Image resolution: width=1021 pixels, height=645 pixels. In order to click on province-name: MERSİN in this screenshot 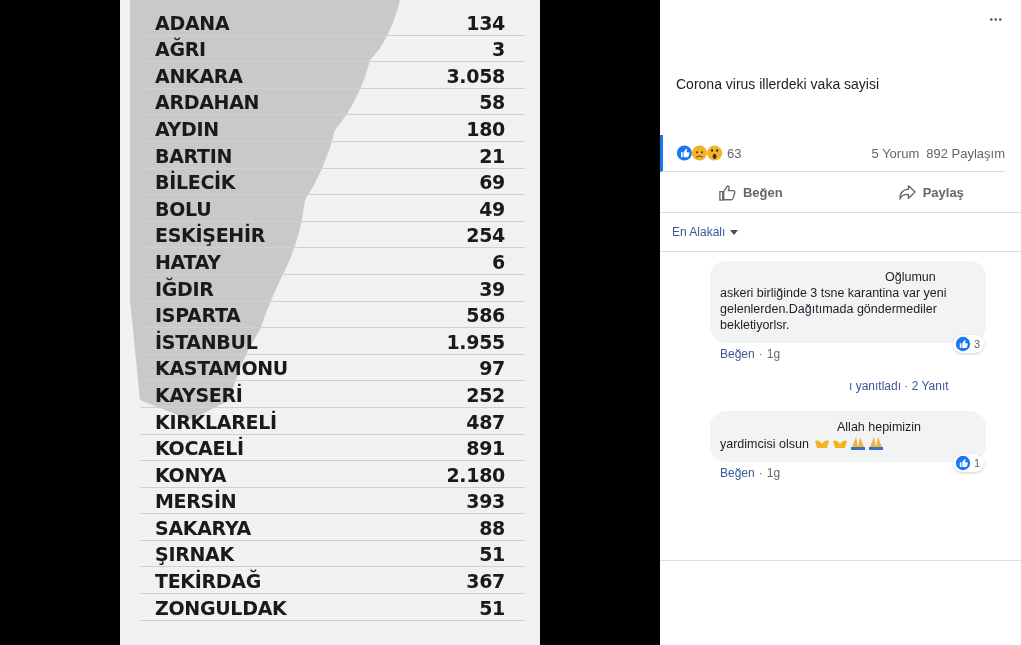, I will do `click(196, 502)`.